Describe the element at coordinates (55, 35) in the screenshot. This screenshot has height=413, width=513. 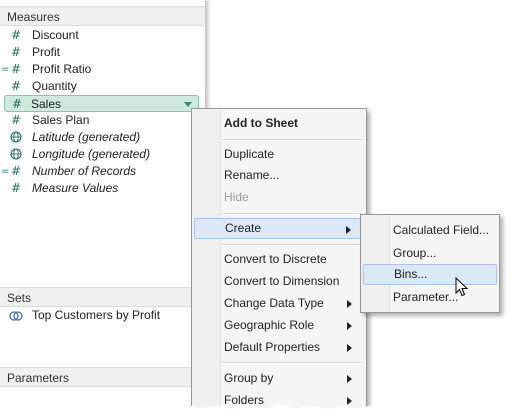
I see `measure-field-label: Discount` at that location.